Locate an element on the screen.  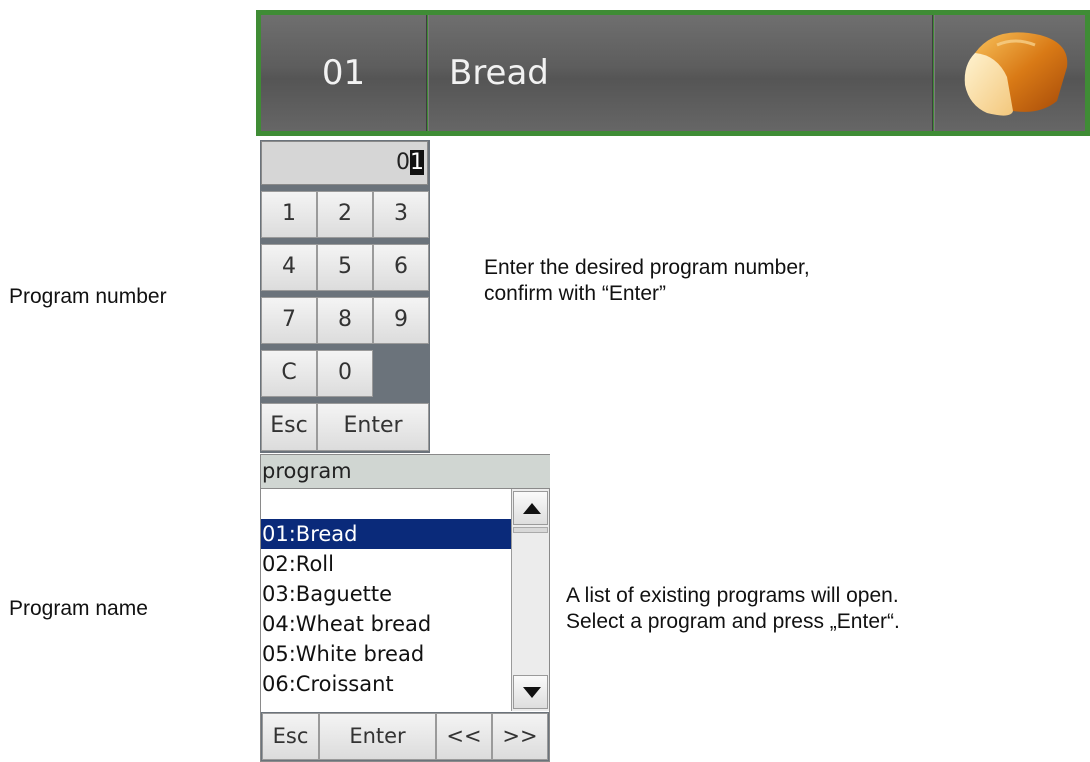
scroll-thumb is located at coordinates (530, 530).